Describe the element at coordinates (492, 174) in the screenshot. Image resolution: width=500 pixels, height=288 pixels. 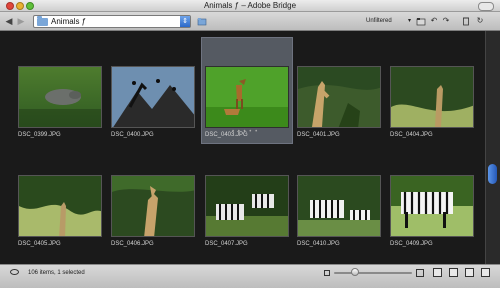
I see `scrollbar-thumb` at that location.